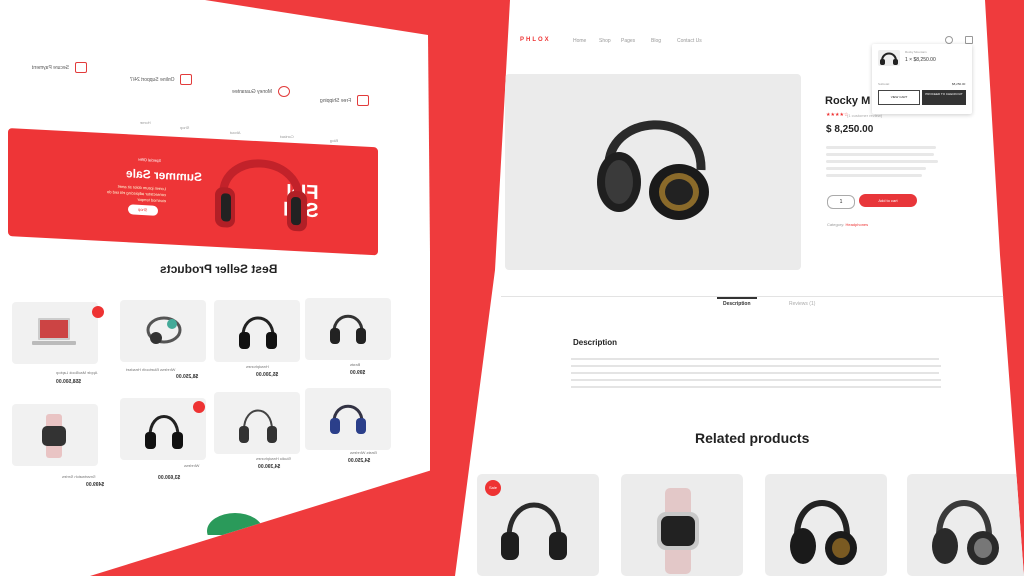 This screenshot has height=576, width=1024. Describe the element at coordinates (257, 366) in the screenshot. I see `product-name: Headphones` at that location.